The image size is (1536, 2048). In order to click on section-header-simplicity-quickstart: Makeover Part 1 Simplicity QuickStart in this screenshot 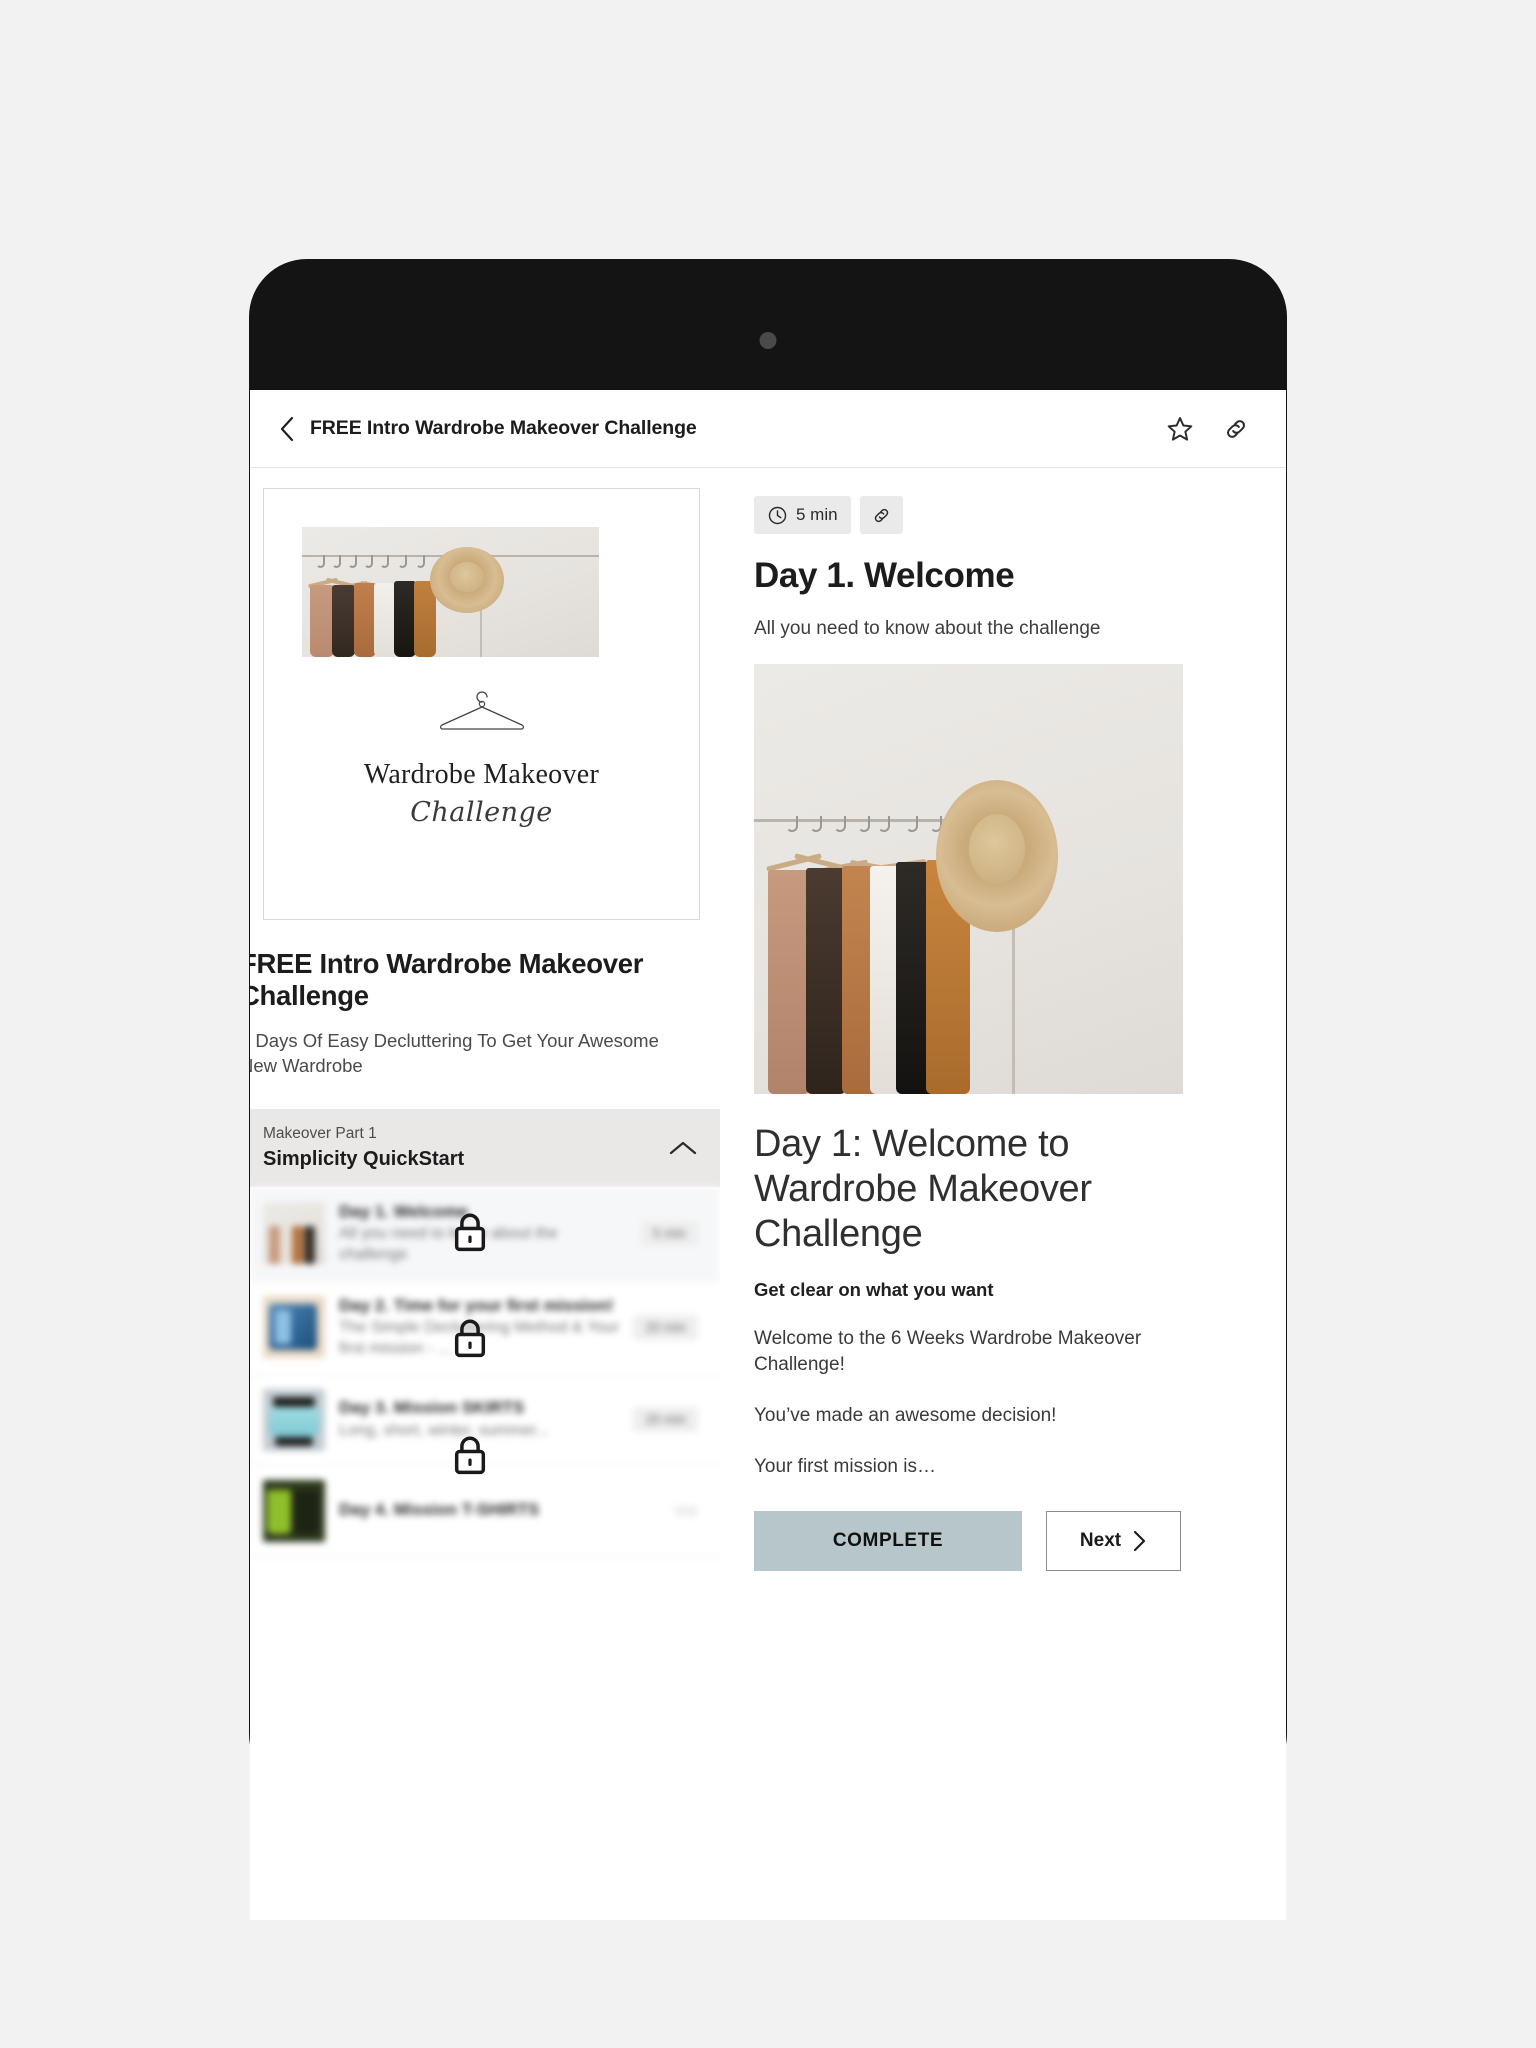, I will do `click(485, 1147)`.